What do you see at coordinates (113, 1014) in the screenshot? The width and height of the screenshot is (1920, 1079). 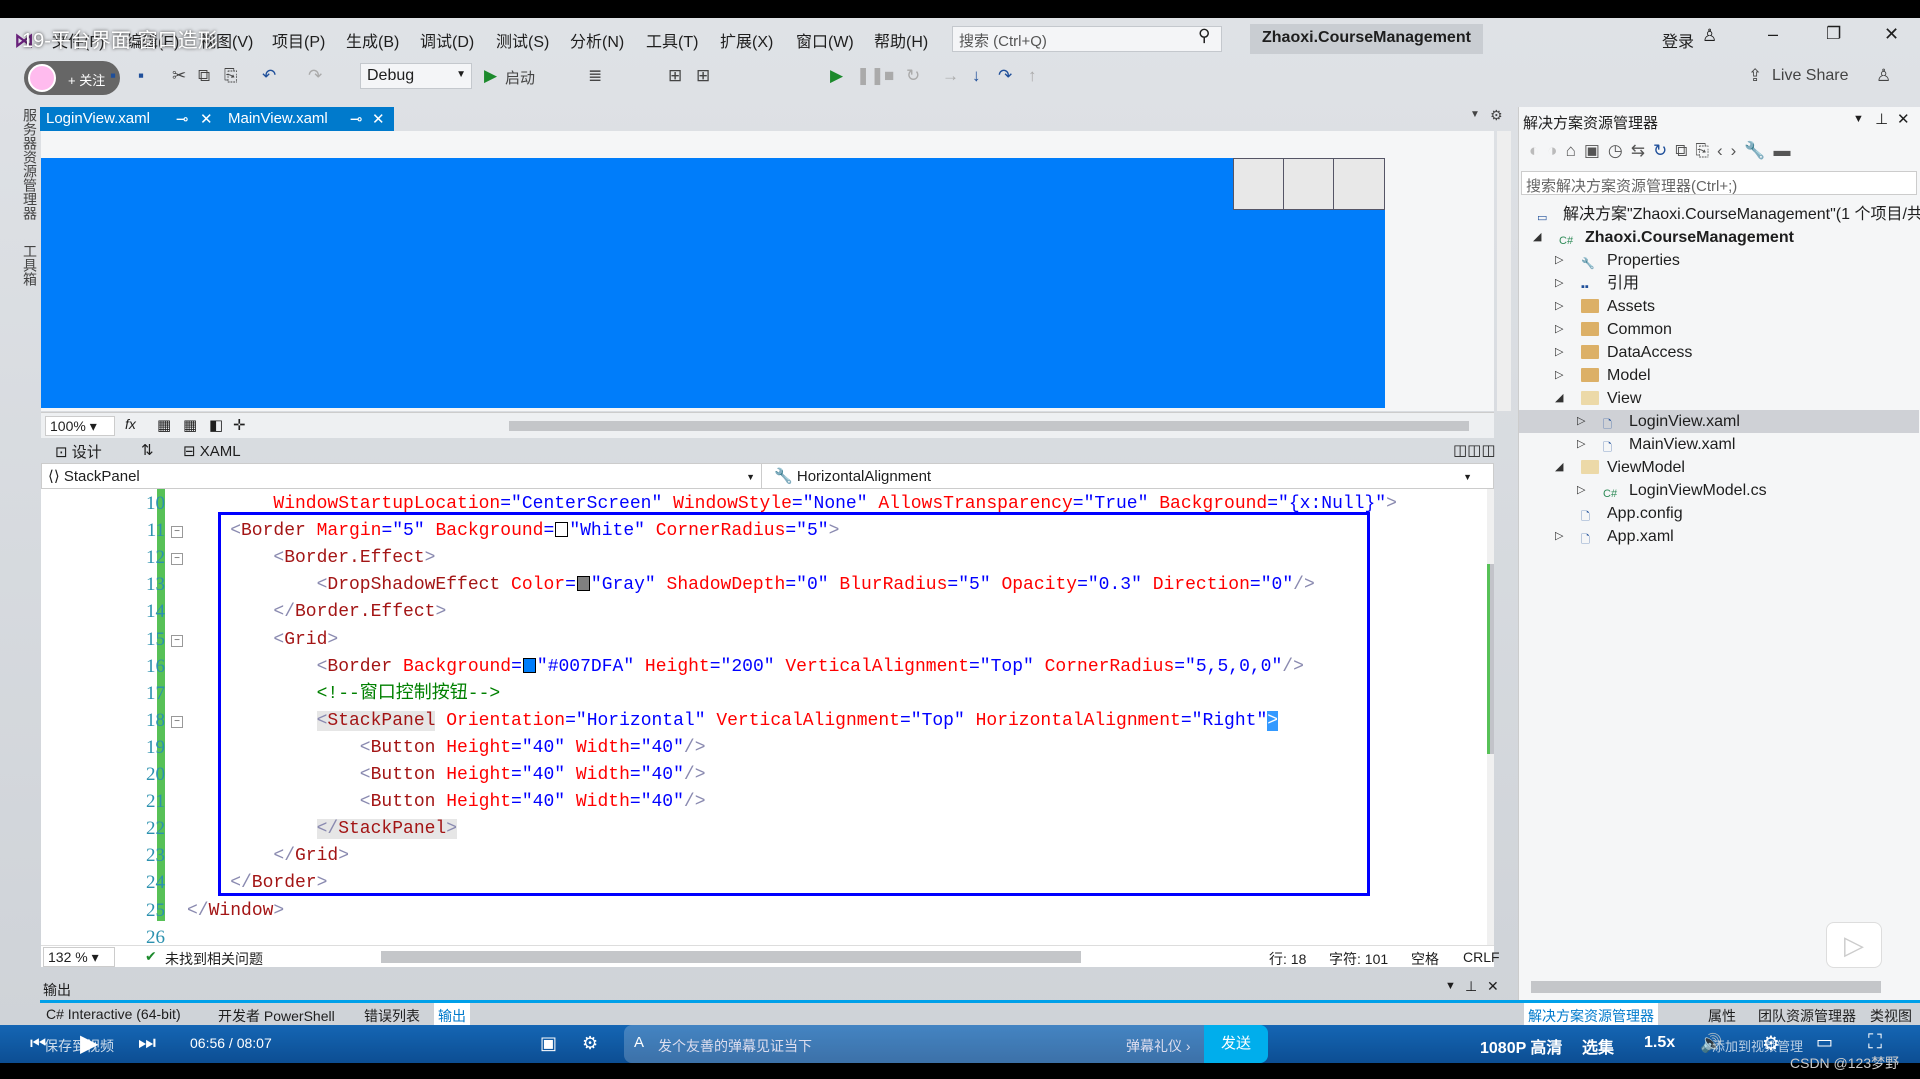 I see `tab-csharp-interactive: C# Interactive (64-bit)` at bounding box center [113, 1014].